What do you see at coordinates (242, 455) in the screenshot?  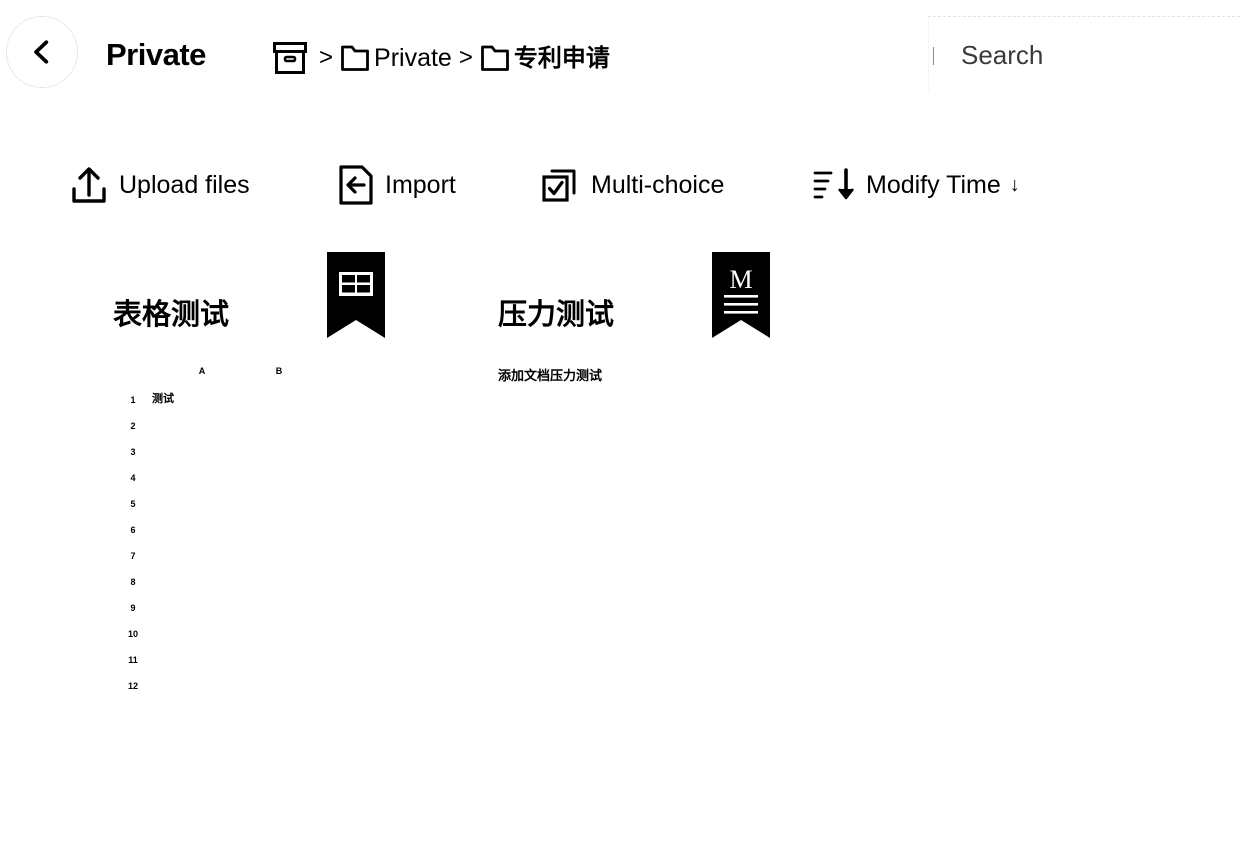 I see `spreadsheet-row: 3` at bounding box center [242, 455].